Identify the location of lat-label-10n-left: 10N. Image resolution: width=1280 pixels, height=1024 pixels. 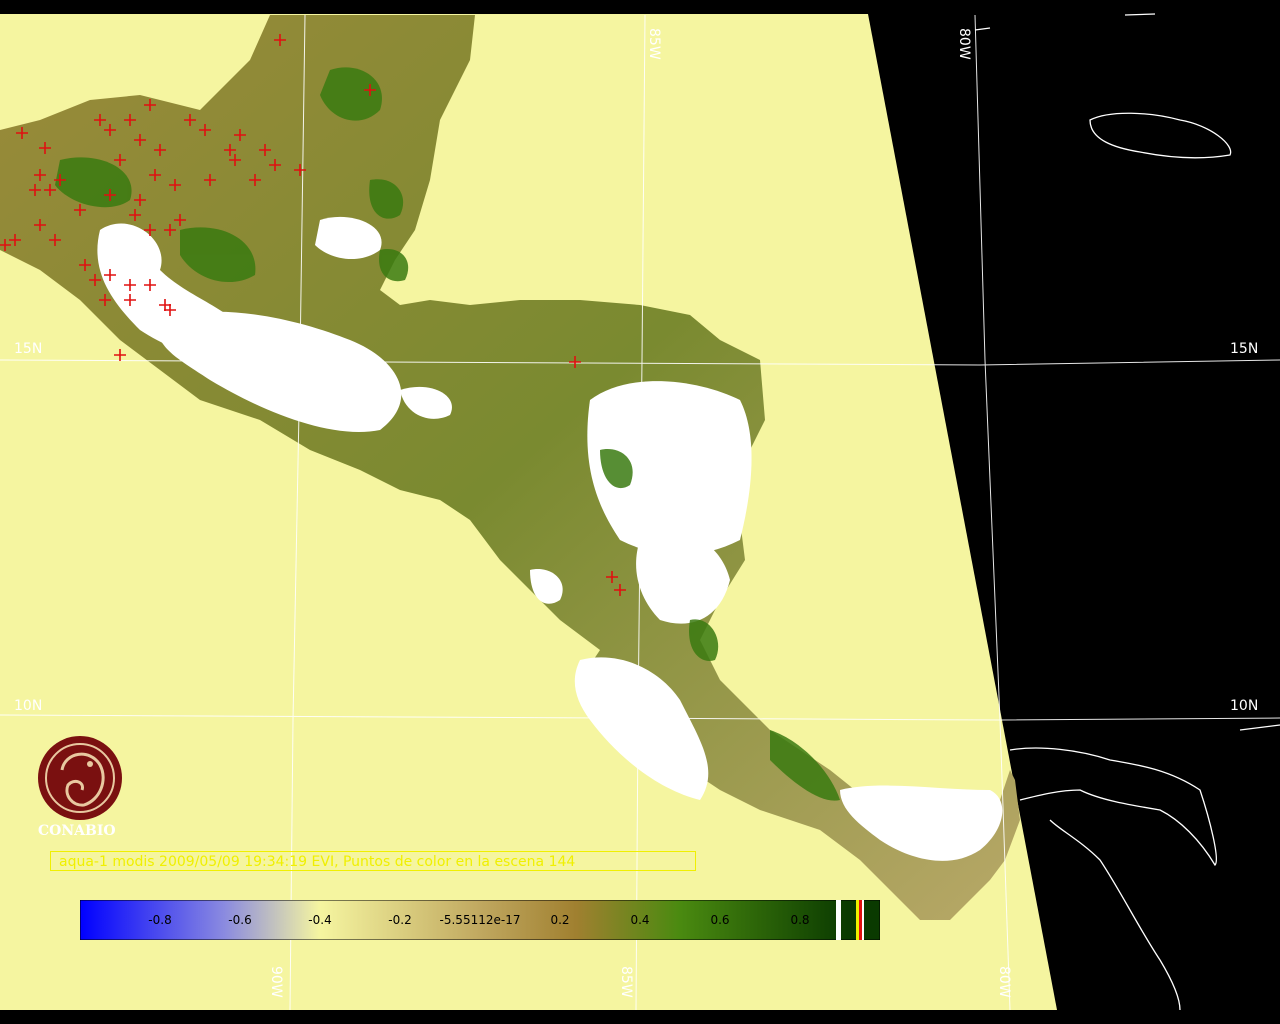
(28, 706).